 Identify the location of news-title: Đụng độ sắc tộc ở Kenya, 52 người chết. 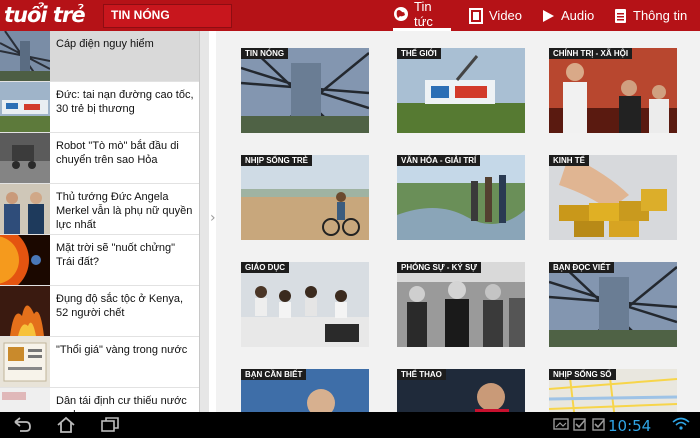
(120, 306).